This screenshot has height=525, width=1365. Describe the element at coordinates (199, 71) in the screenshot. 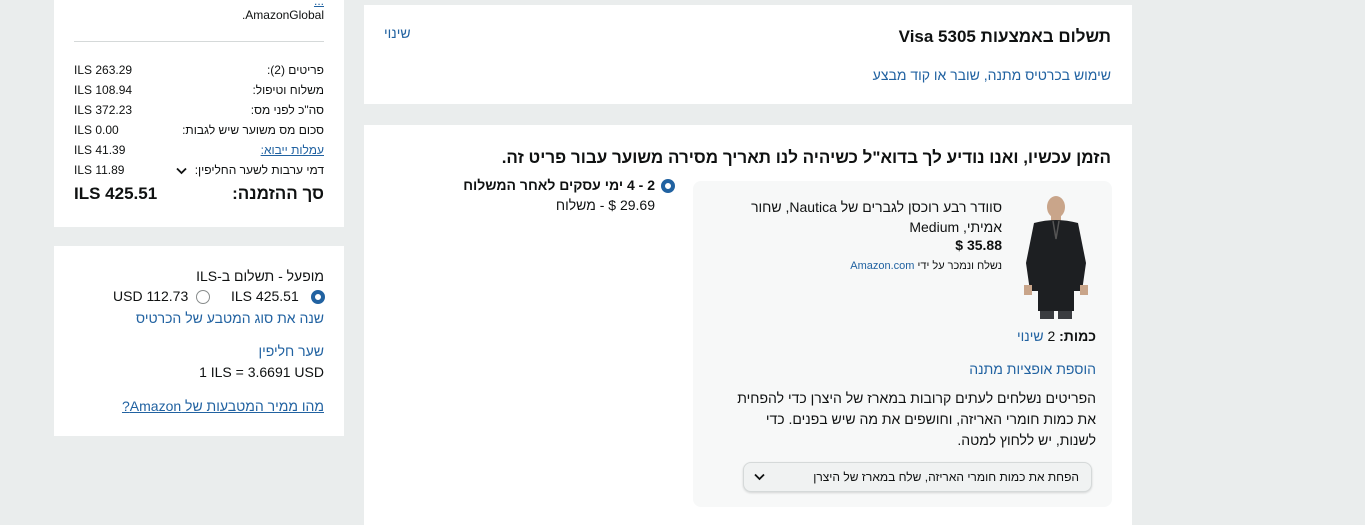

I see `summary-row-items: פריטים (2): ILS 263.29` at that location.